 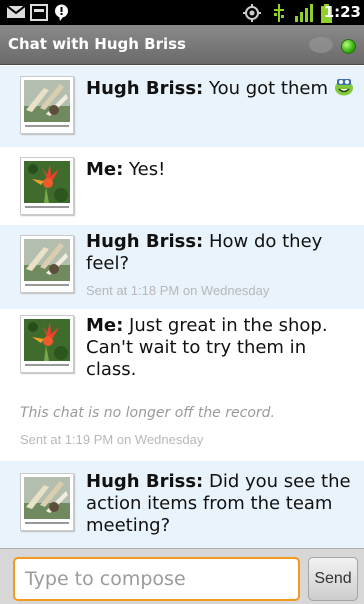 I want to click on chat-message: Hugh Briss: You got them, so click(x=182, y=106).